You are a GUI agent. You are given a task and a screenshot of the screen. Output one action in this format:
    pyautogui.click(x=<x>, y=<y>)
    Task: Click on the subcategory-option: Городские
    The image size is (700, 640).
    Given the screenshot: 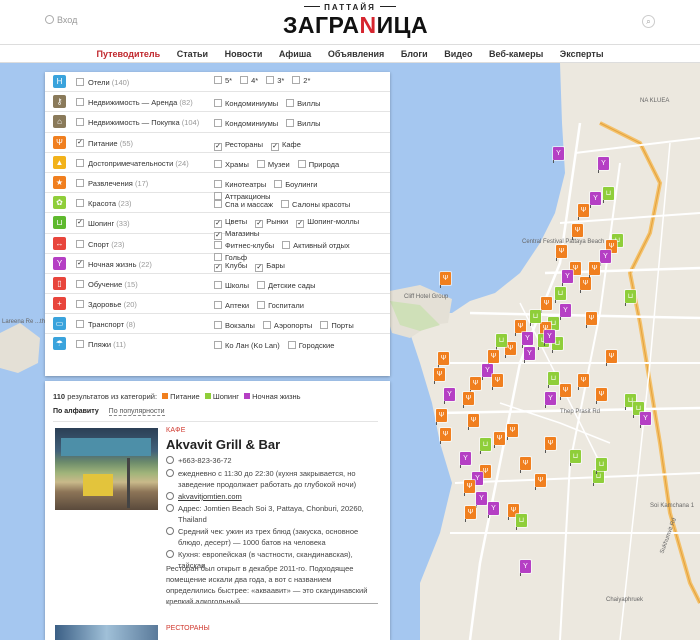 What is the action you would take?
    pyautogui.click(x=310, y=346)
    